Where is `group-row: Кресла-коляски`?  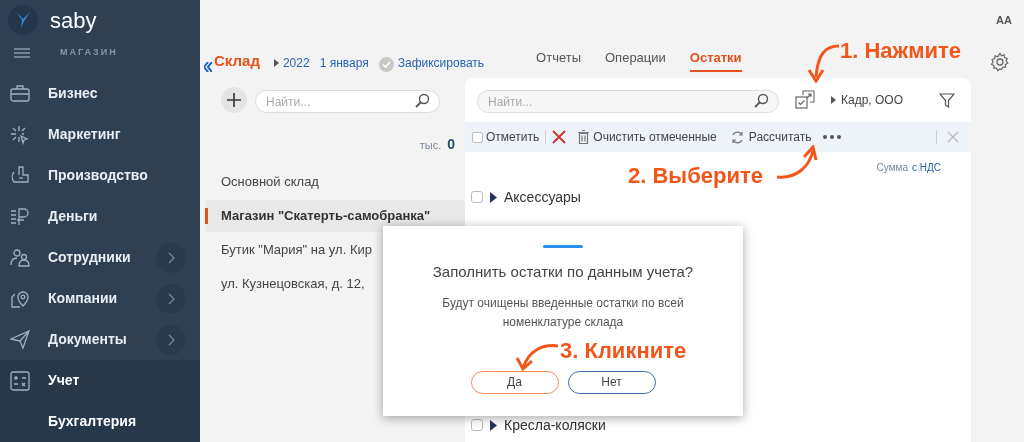
group-row: Кресла-коляски is located at coordinates (555, 425).